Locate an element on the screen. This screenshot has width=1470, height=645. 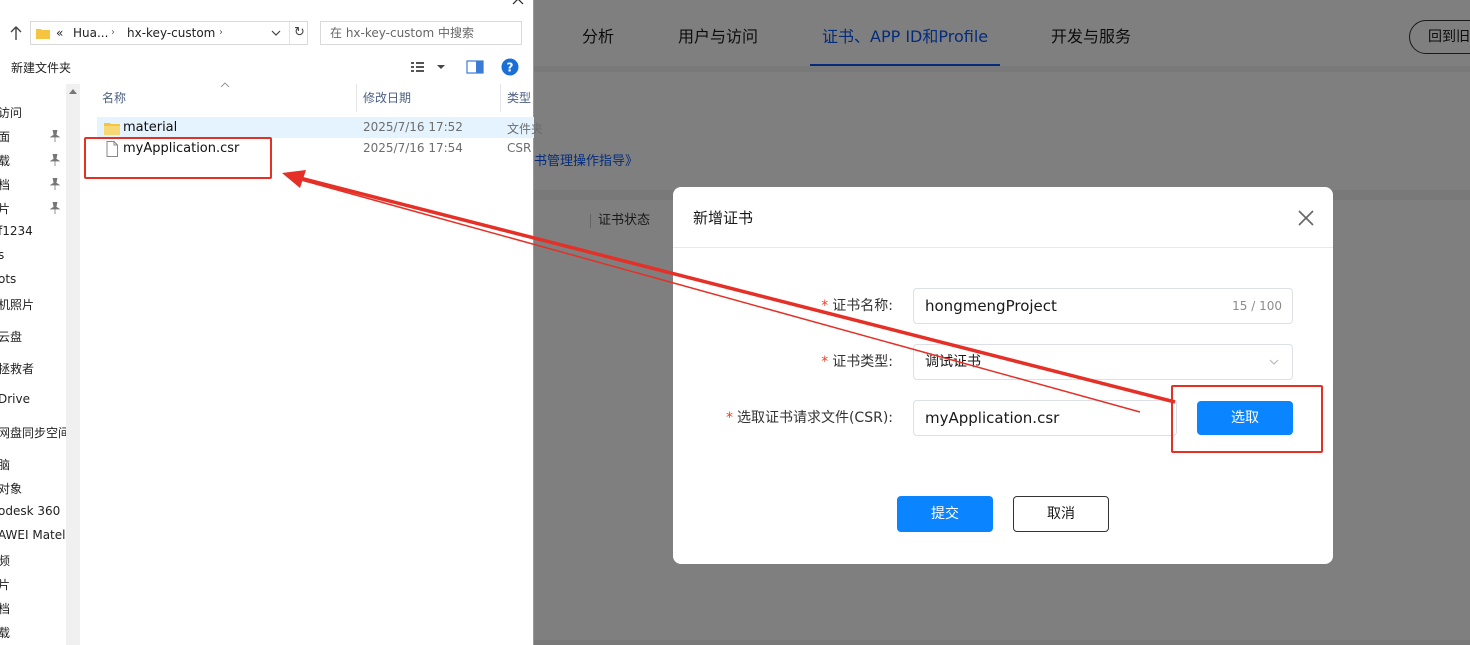
nav-item: f1234 is located at coordinates (16, 231).